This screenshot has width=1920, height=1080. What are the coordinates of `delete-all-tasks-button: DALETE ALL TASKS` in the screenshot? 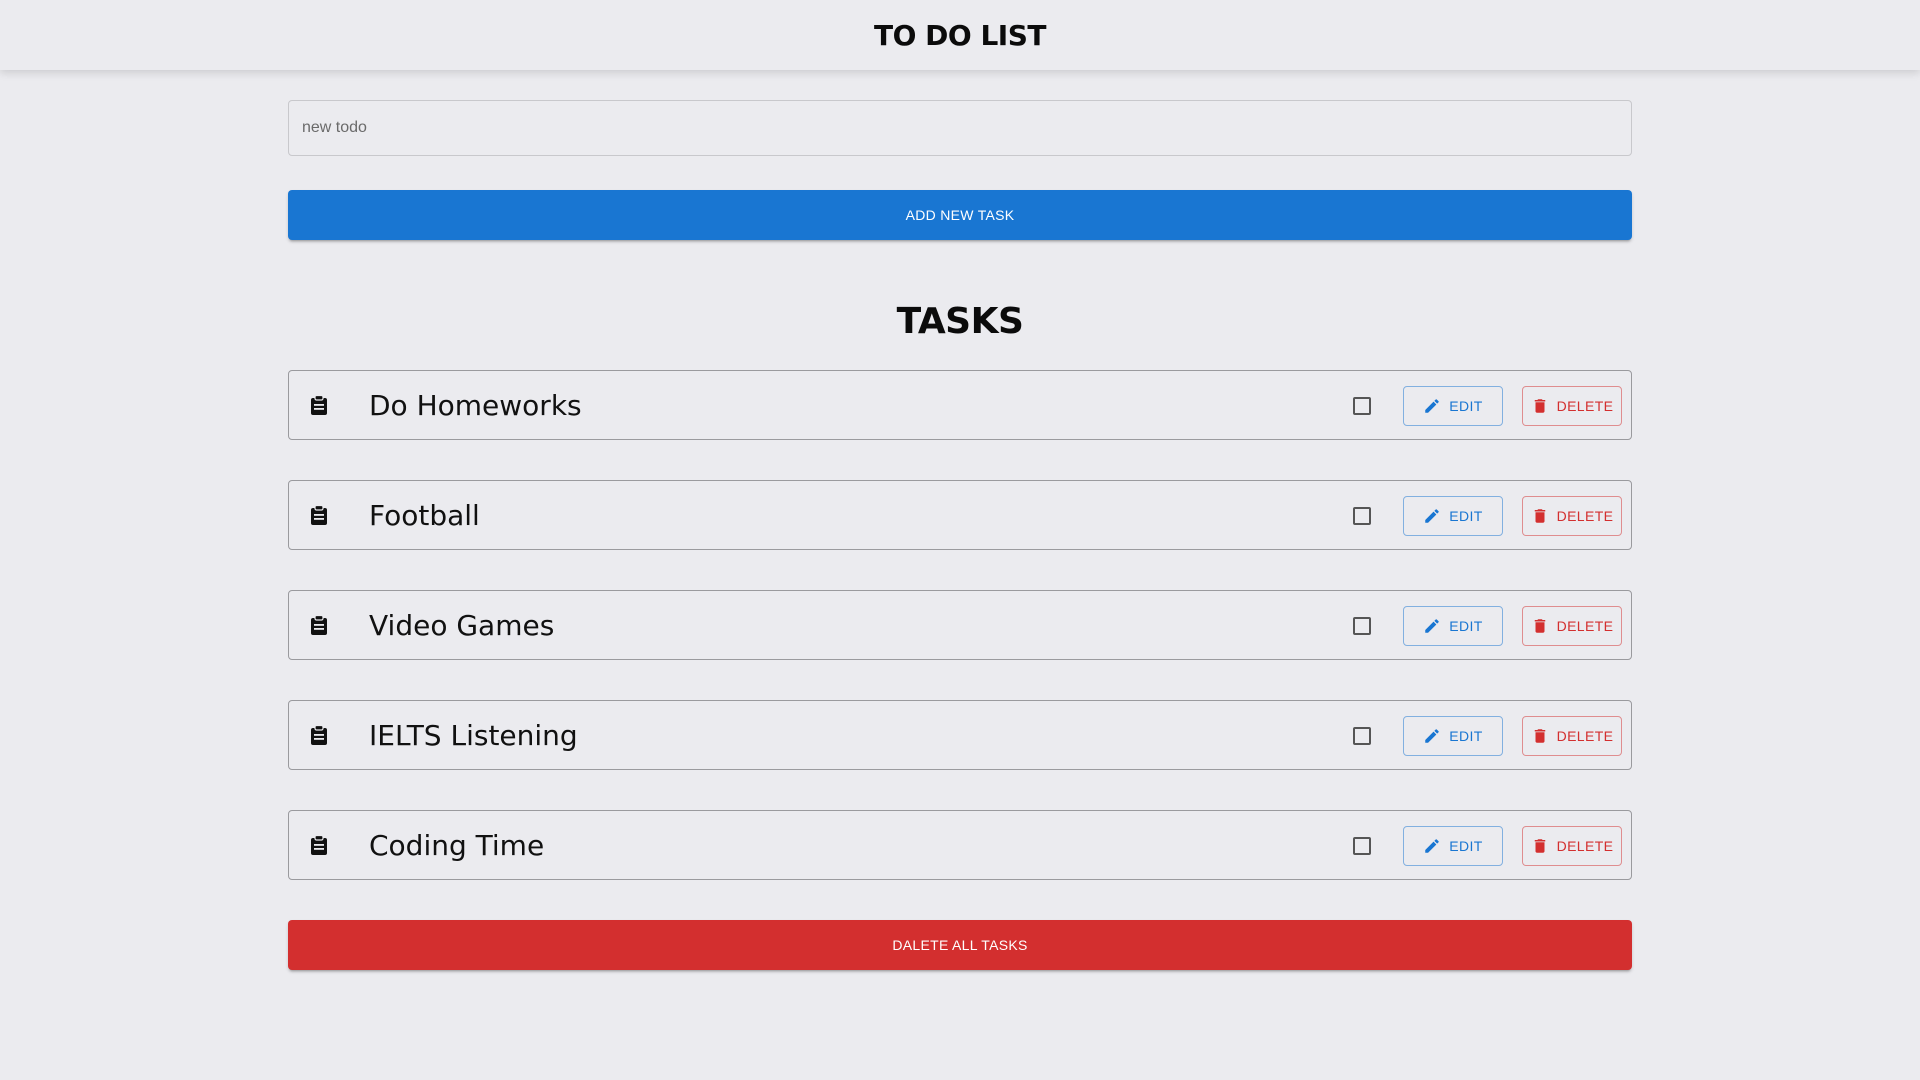 It's located at (960, 945).